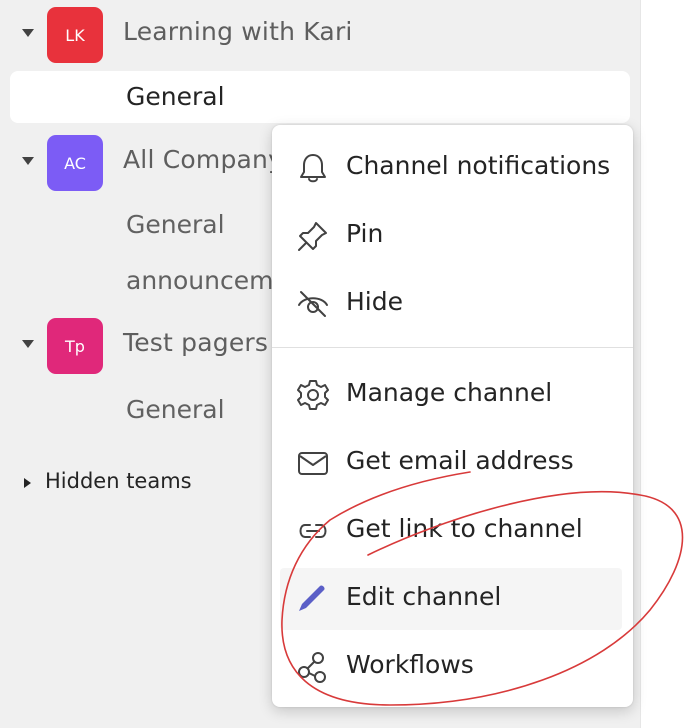 Image resolution: width=692 pixels, height=728 pixels. I want to click on channel-label: General, so click(175, 96).